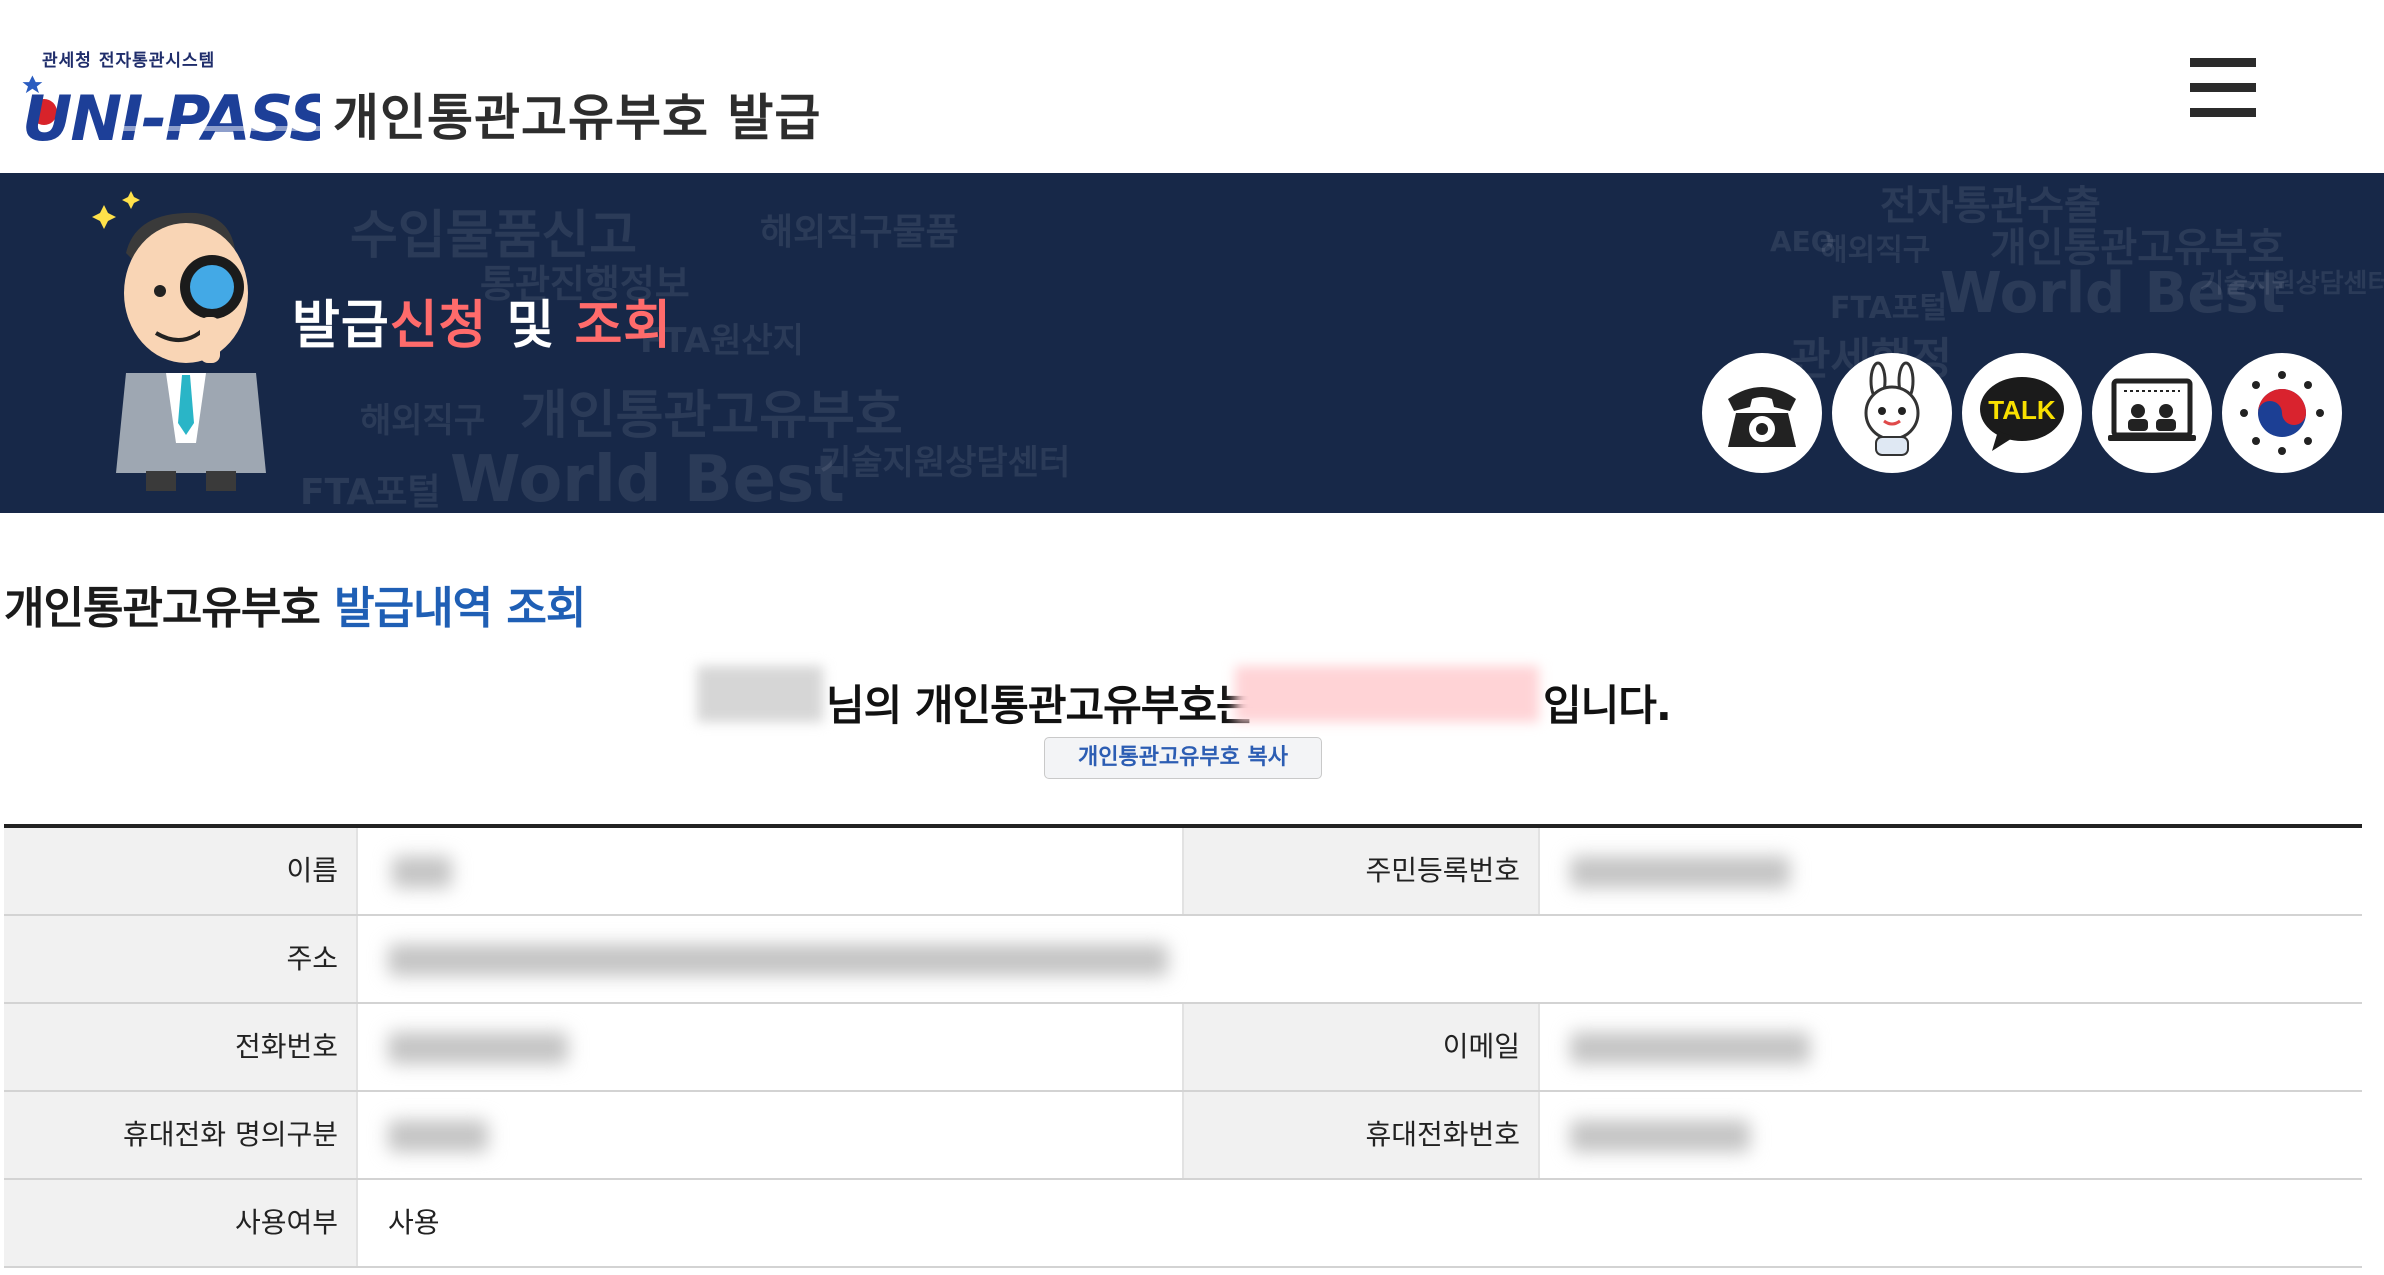 This screenshot has height=1275, width=2384. I want to click on table-row: 휴대전화 명의구분 휴대전화번호, so click(1183, 1136).